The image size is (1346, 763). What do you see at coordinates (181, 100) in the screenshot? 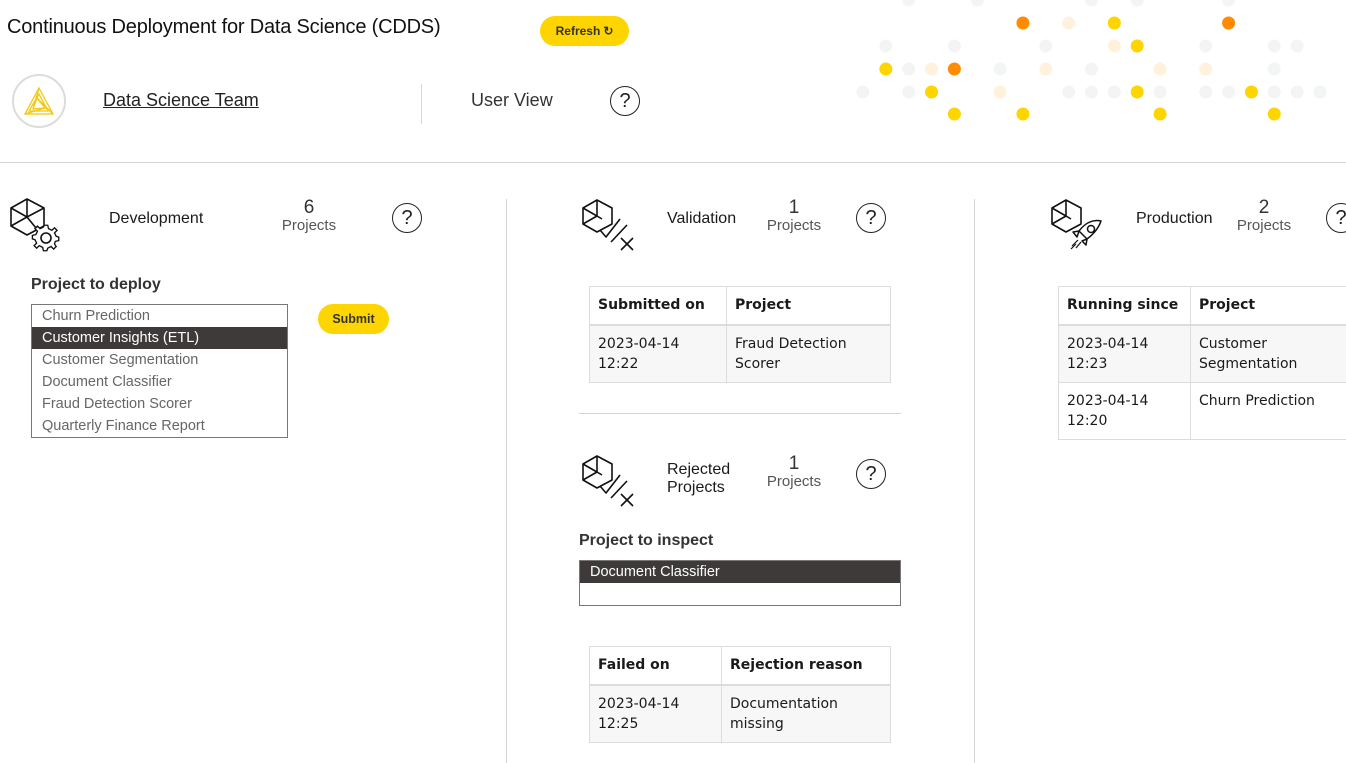
I see `team-link: Data Science Team` at bounding box center [181, 100].